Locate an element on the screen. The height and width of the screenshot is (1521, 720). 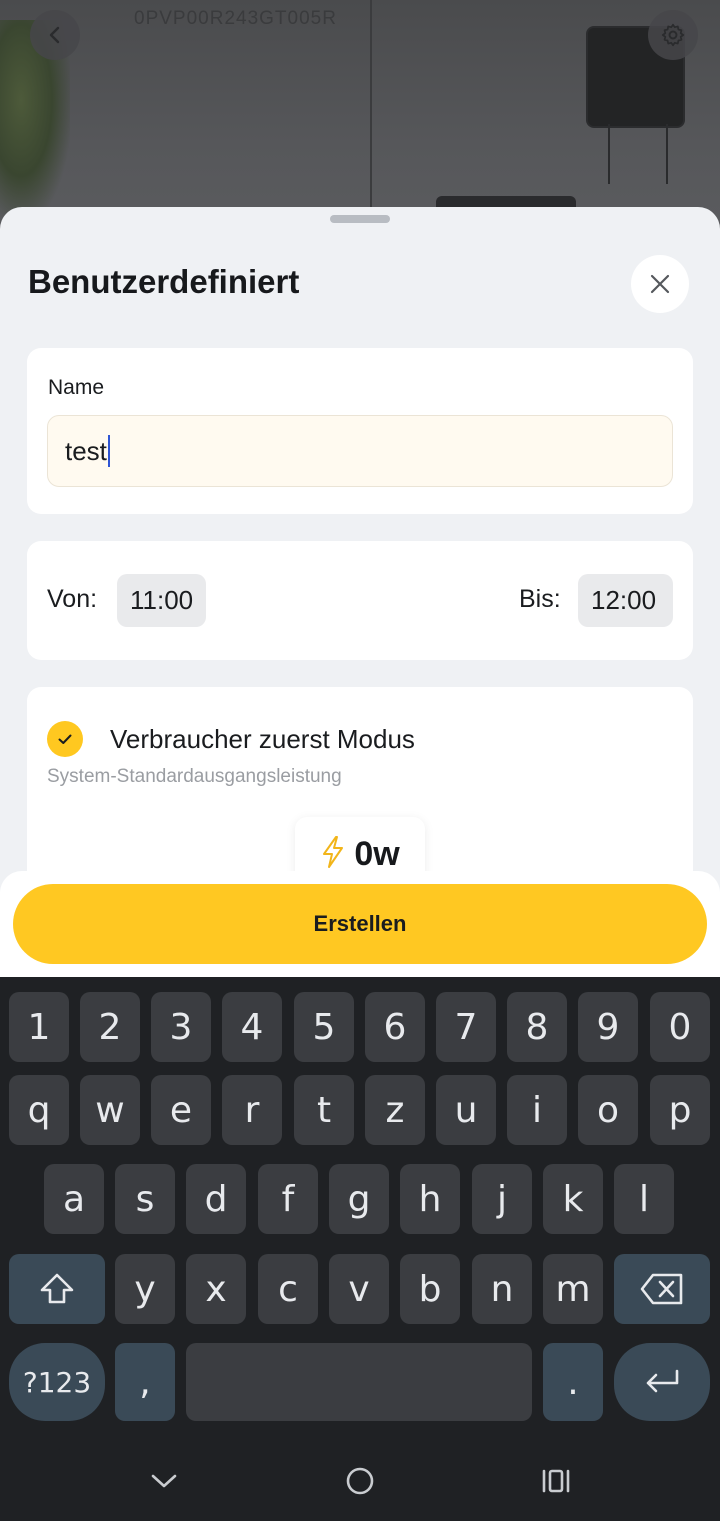
key-9: 9 is located at coordinates (608, 1027).